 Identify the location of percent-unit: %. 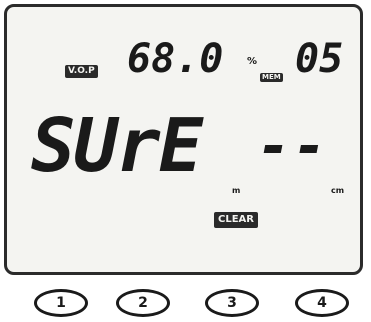
(252, 61).